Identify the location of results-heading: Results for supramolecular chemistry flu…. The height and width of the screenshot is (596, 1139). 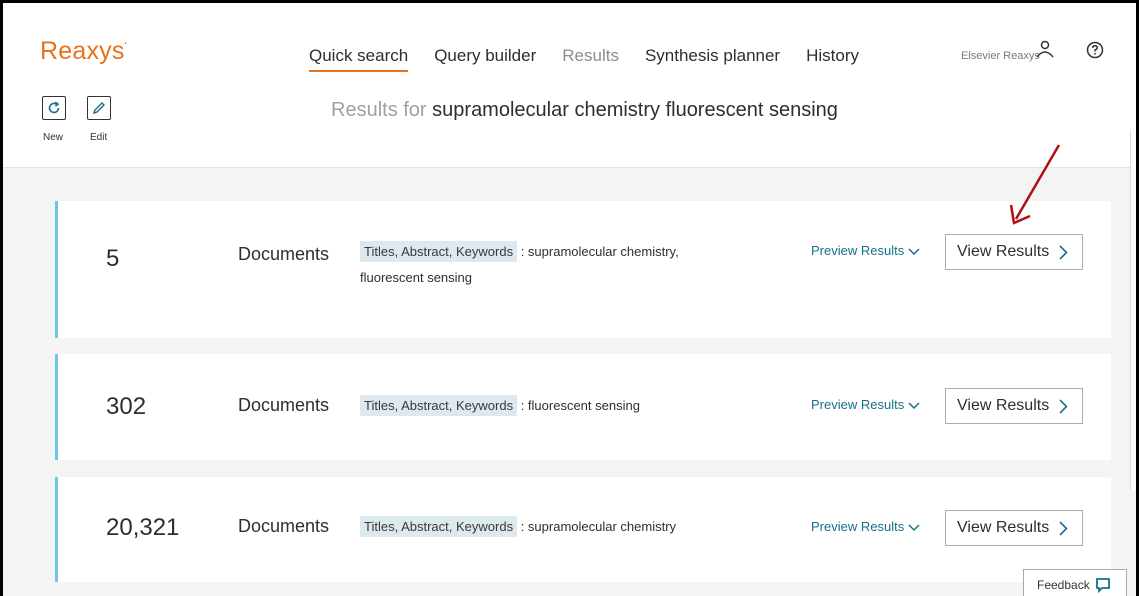
(584, 110).